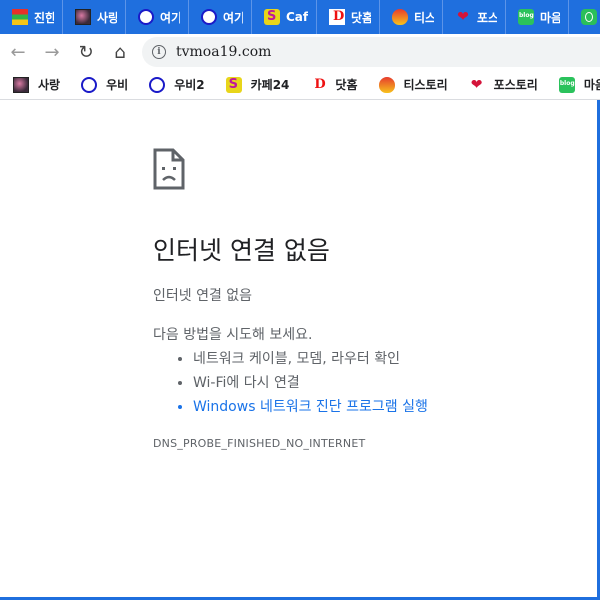  What do you see at coordinates (393, 383) in the screenshot?
I see `suggestion-item: Wi-Fi에 다시 연결` at bounding box center [393, 383].